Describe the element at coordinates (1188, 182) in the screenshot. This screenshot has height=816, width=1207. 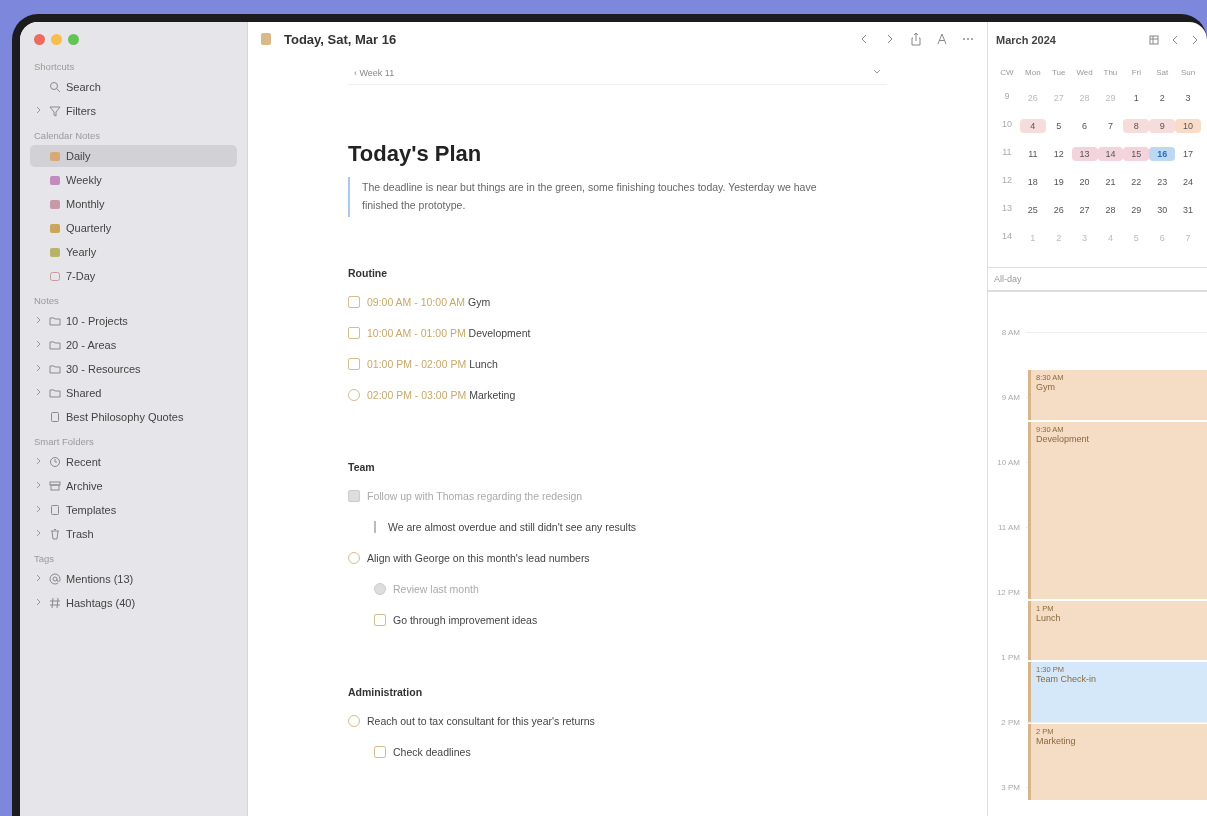
I see `calendar-day: 24` at that location.